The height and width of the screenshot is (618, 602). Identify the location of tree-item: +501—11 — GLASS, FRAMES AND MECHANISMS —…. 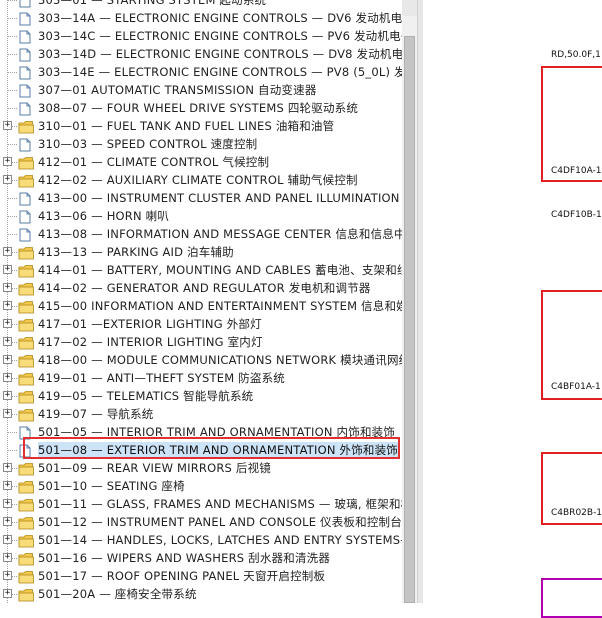
(201, 504).